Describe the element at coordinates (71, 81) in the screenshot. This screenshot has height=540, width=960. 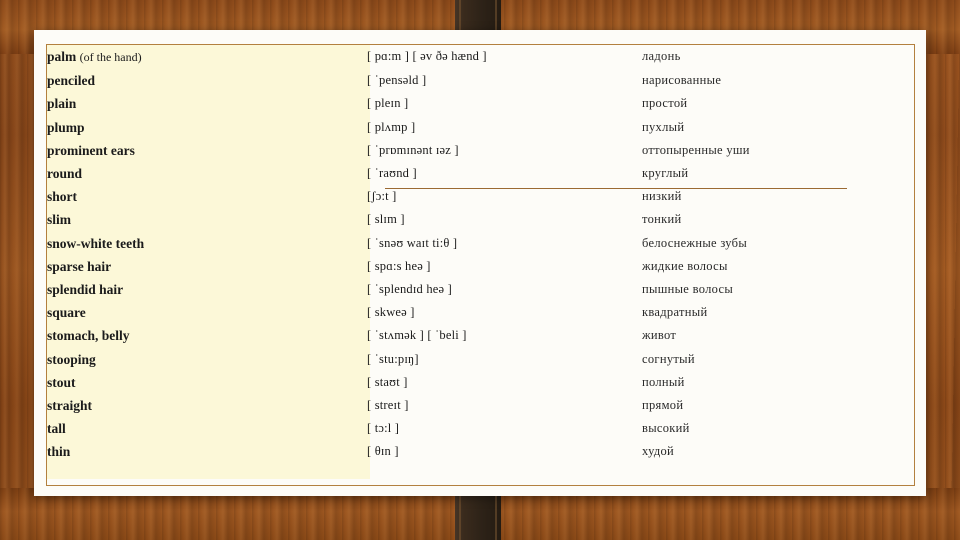
I see `english-term: penciled` at that location.